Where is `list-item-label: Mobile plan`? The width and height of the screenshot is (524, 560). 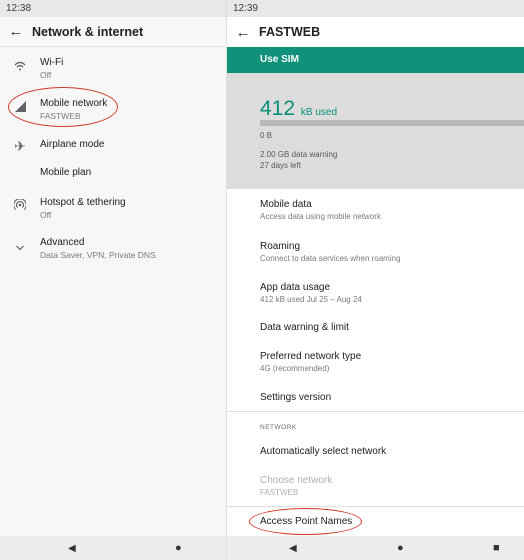
list-item-label: Mobile plan is located at coordinates (66, 172).